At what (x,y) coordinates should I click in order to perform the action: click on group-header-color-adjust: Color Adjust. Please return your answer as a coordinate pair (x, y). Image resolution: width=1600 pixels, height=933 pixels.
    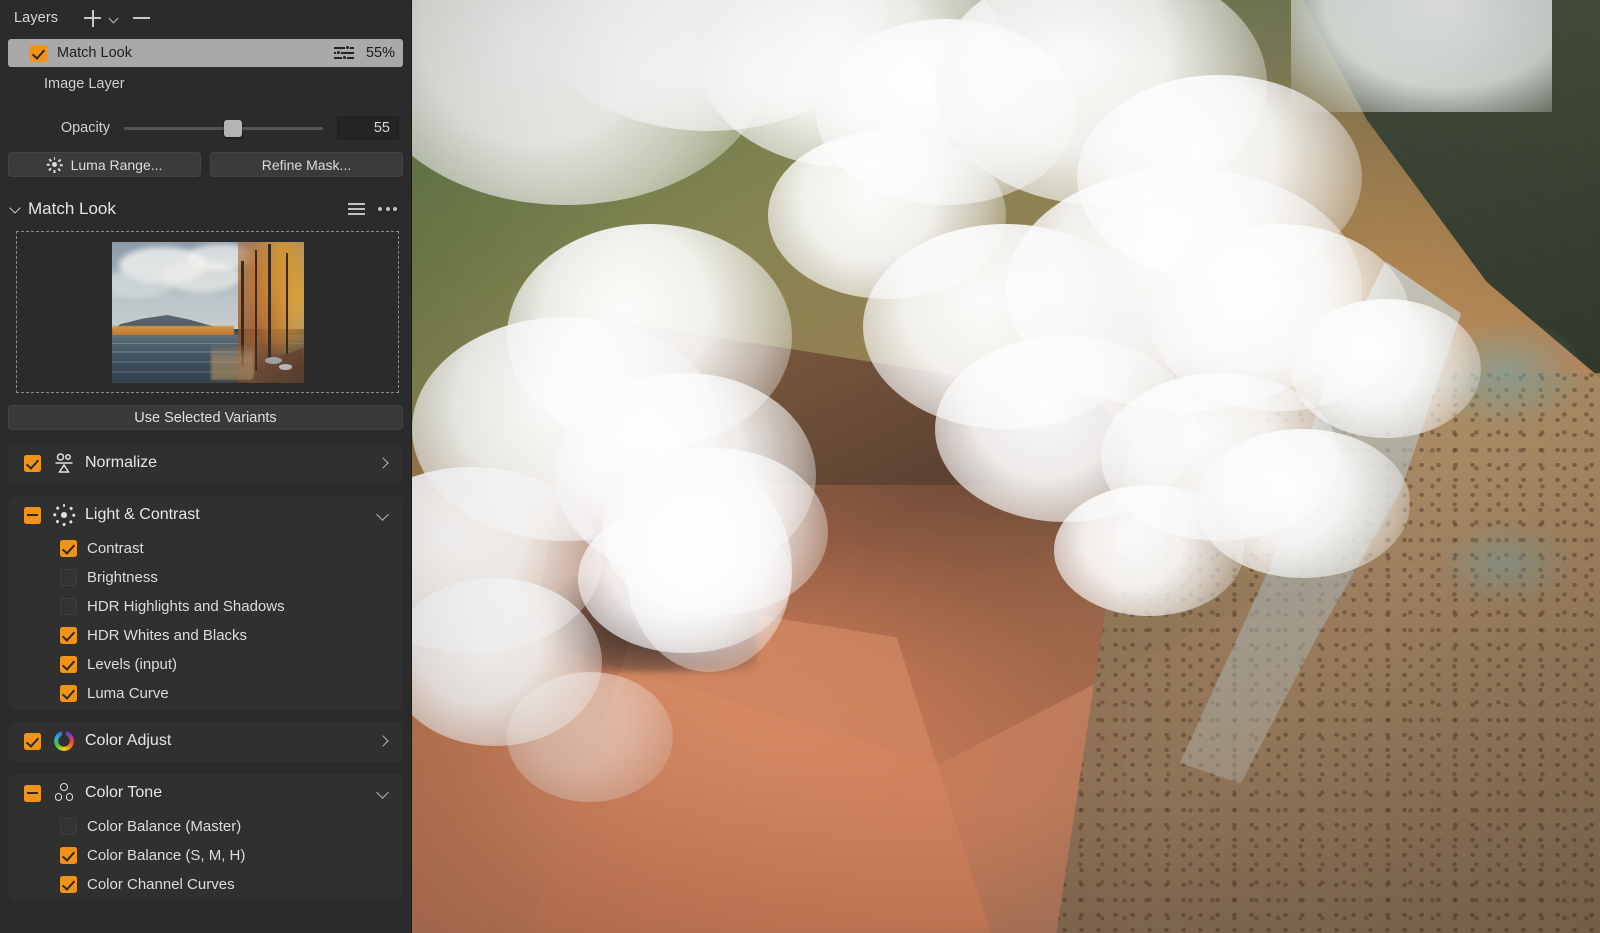
    Looking at the image, I should click on (205, 741).